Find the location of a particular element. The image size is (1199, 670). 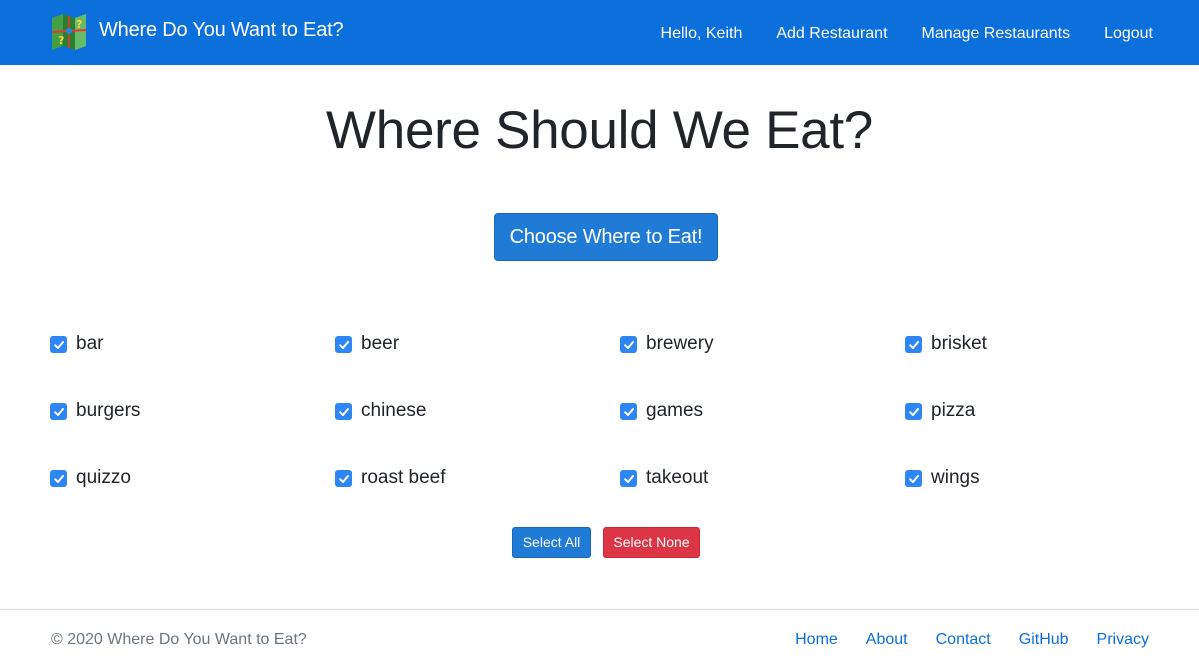

category-item: roast beef is located at coordinates (477, 493).